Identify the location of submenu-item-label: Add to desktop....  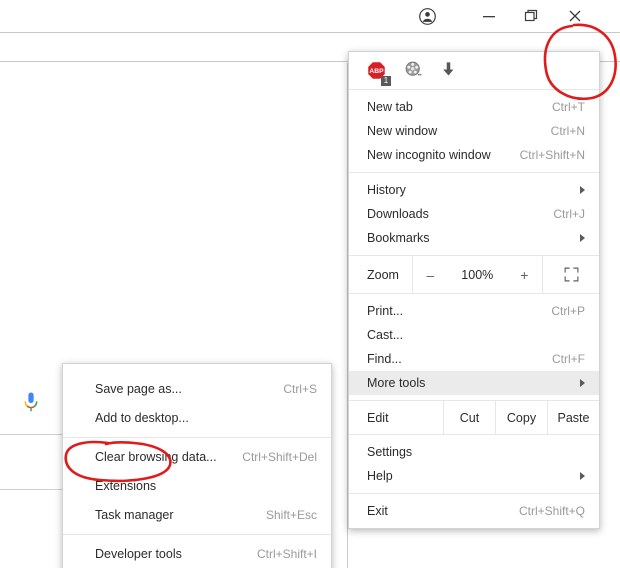
(142, 417).